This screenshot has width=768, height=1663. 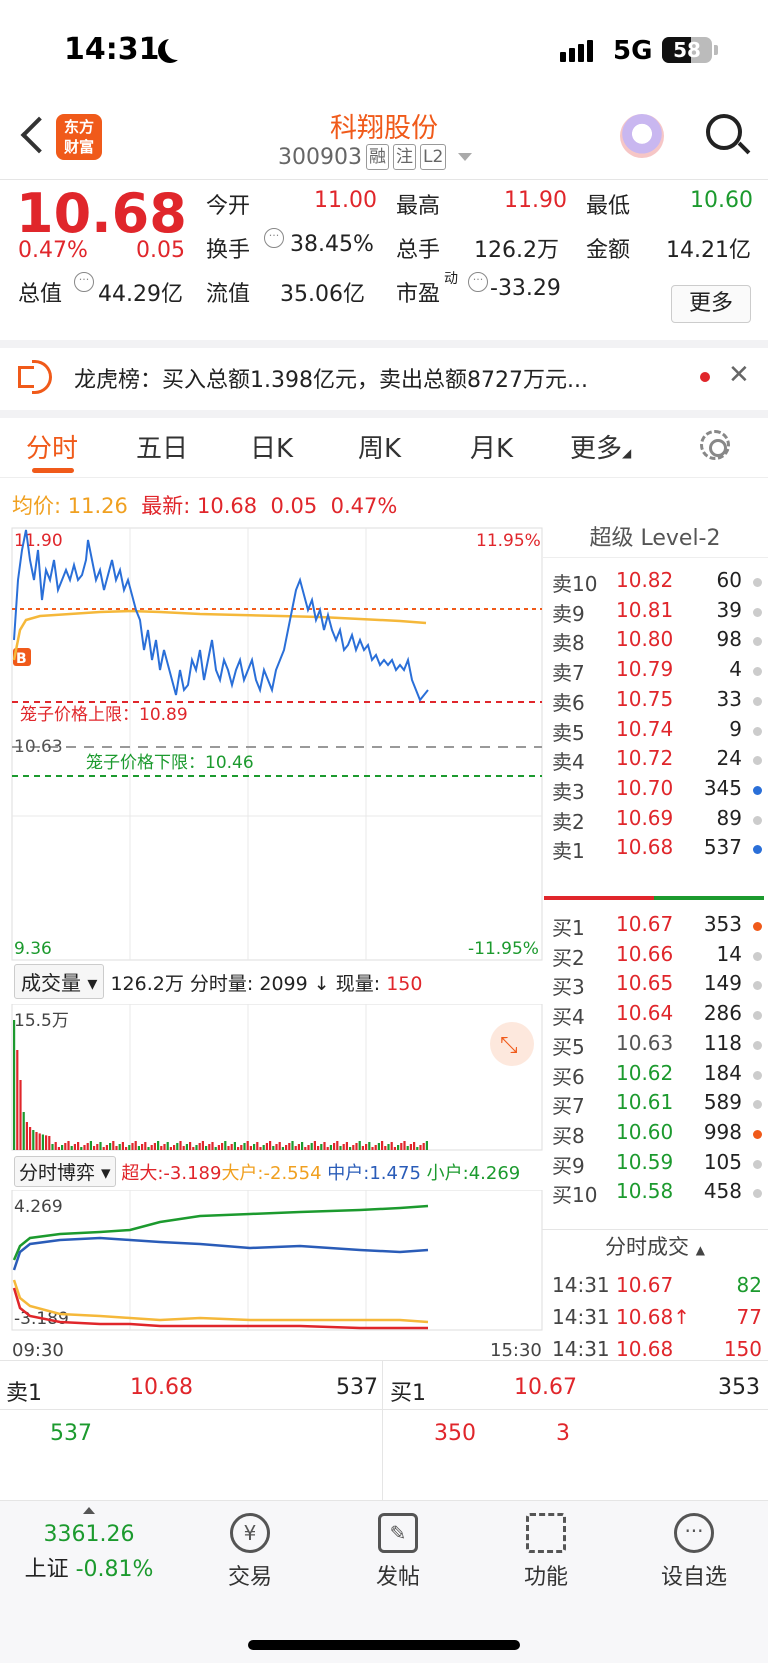 I want to click on turnover-value: 38.45%, so click(x=332, y=244).